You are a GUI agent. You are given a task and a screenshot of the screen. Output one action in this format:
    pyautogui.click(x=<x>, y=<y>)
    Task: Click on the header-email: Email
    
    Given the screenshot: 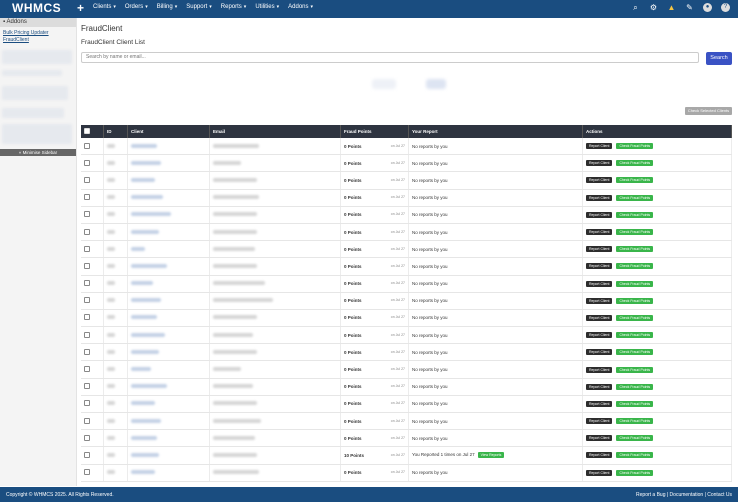 What is the action you would take?
    pyautogui.click(x=275, y=131)
    